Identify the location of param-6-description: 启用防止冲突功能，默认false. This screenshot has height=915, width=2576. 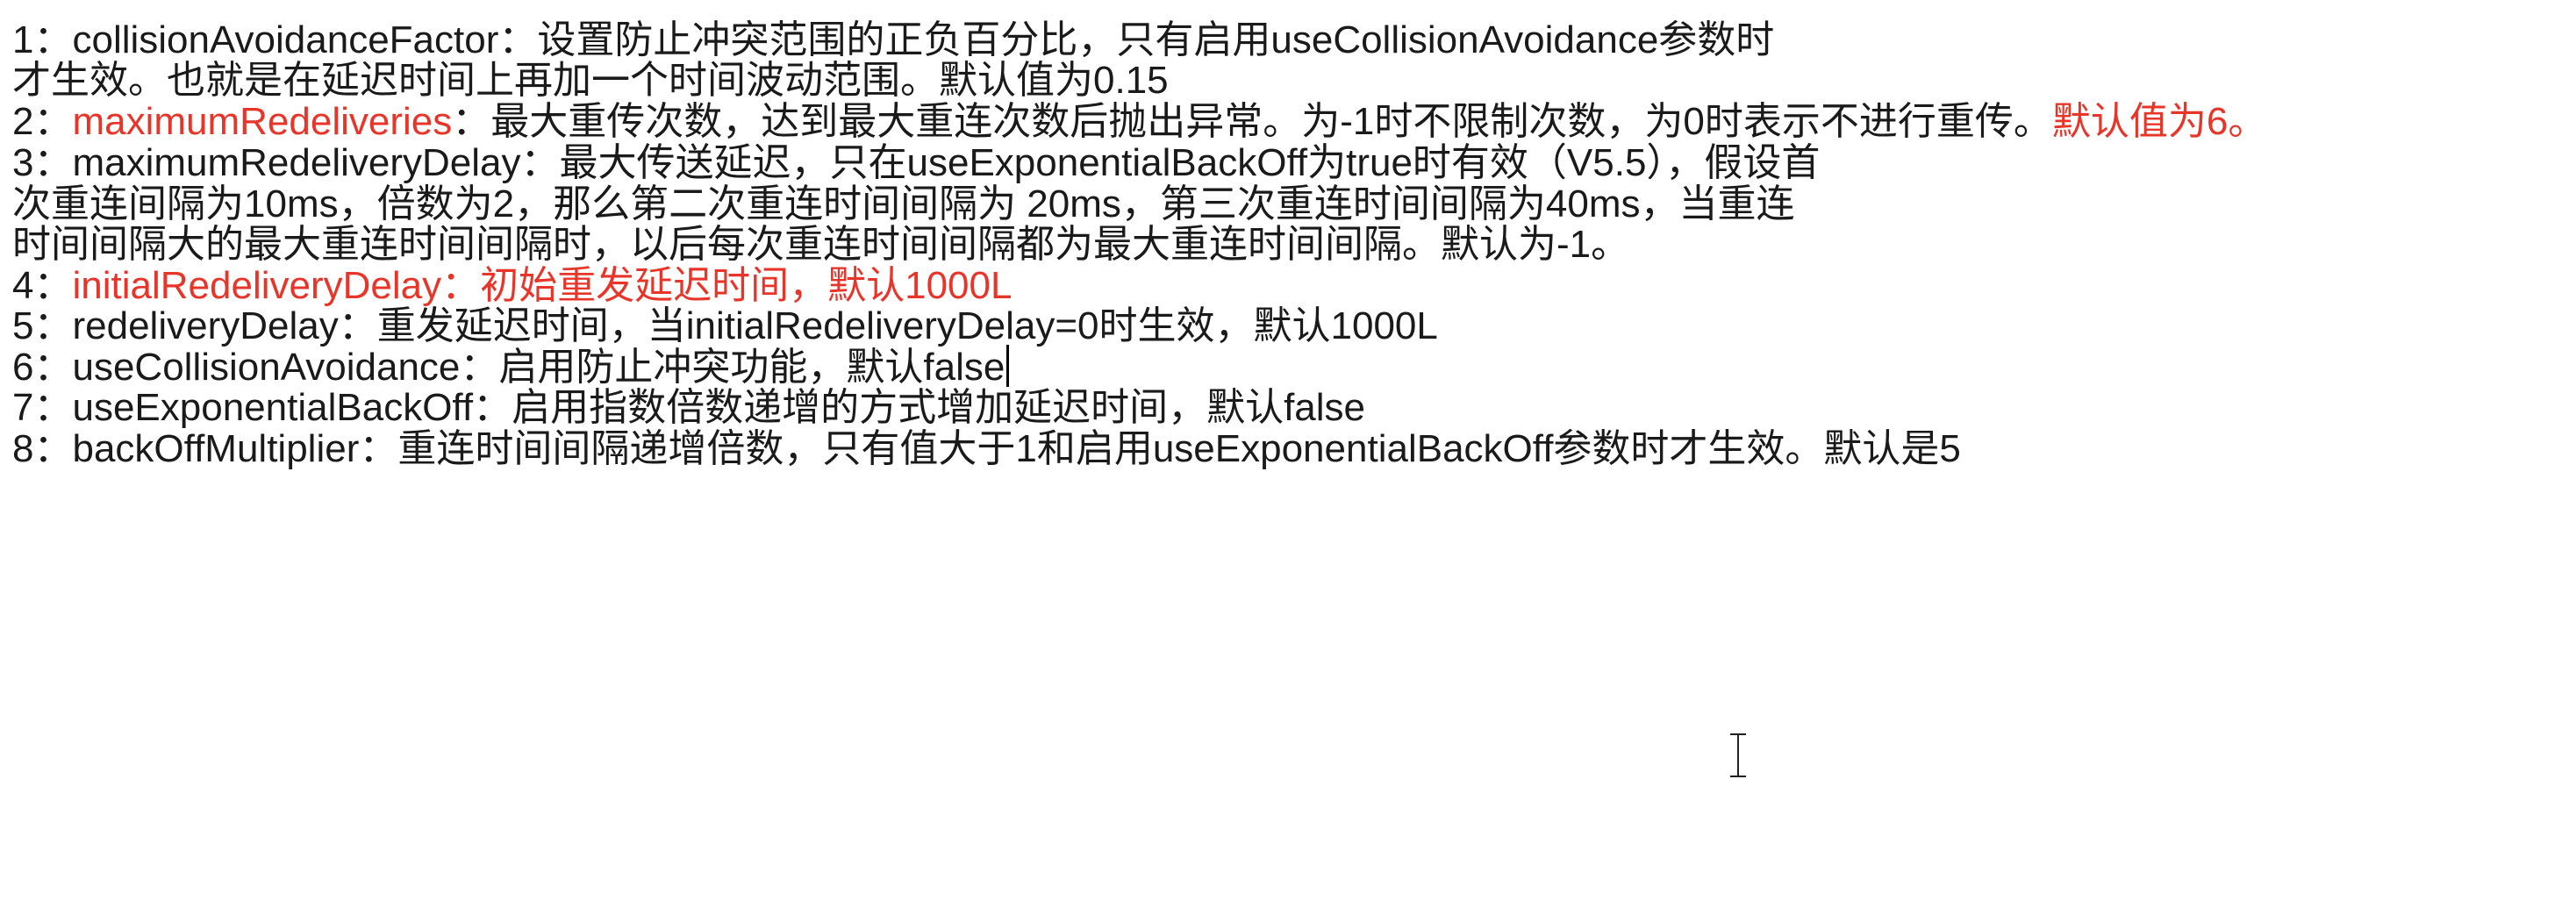
(751, 368).